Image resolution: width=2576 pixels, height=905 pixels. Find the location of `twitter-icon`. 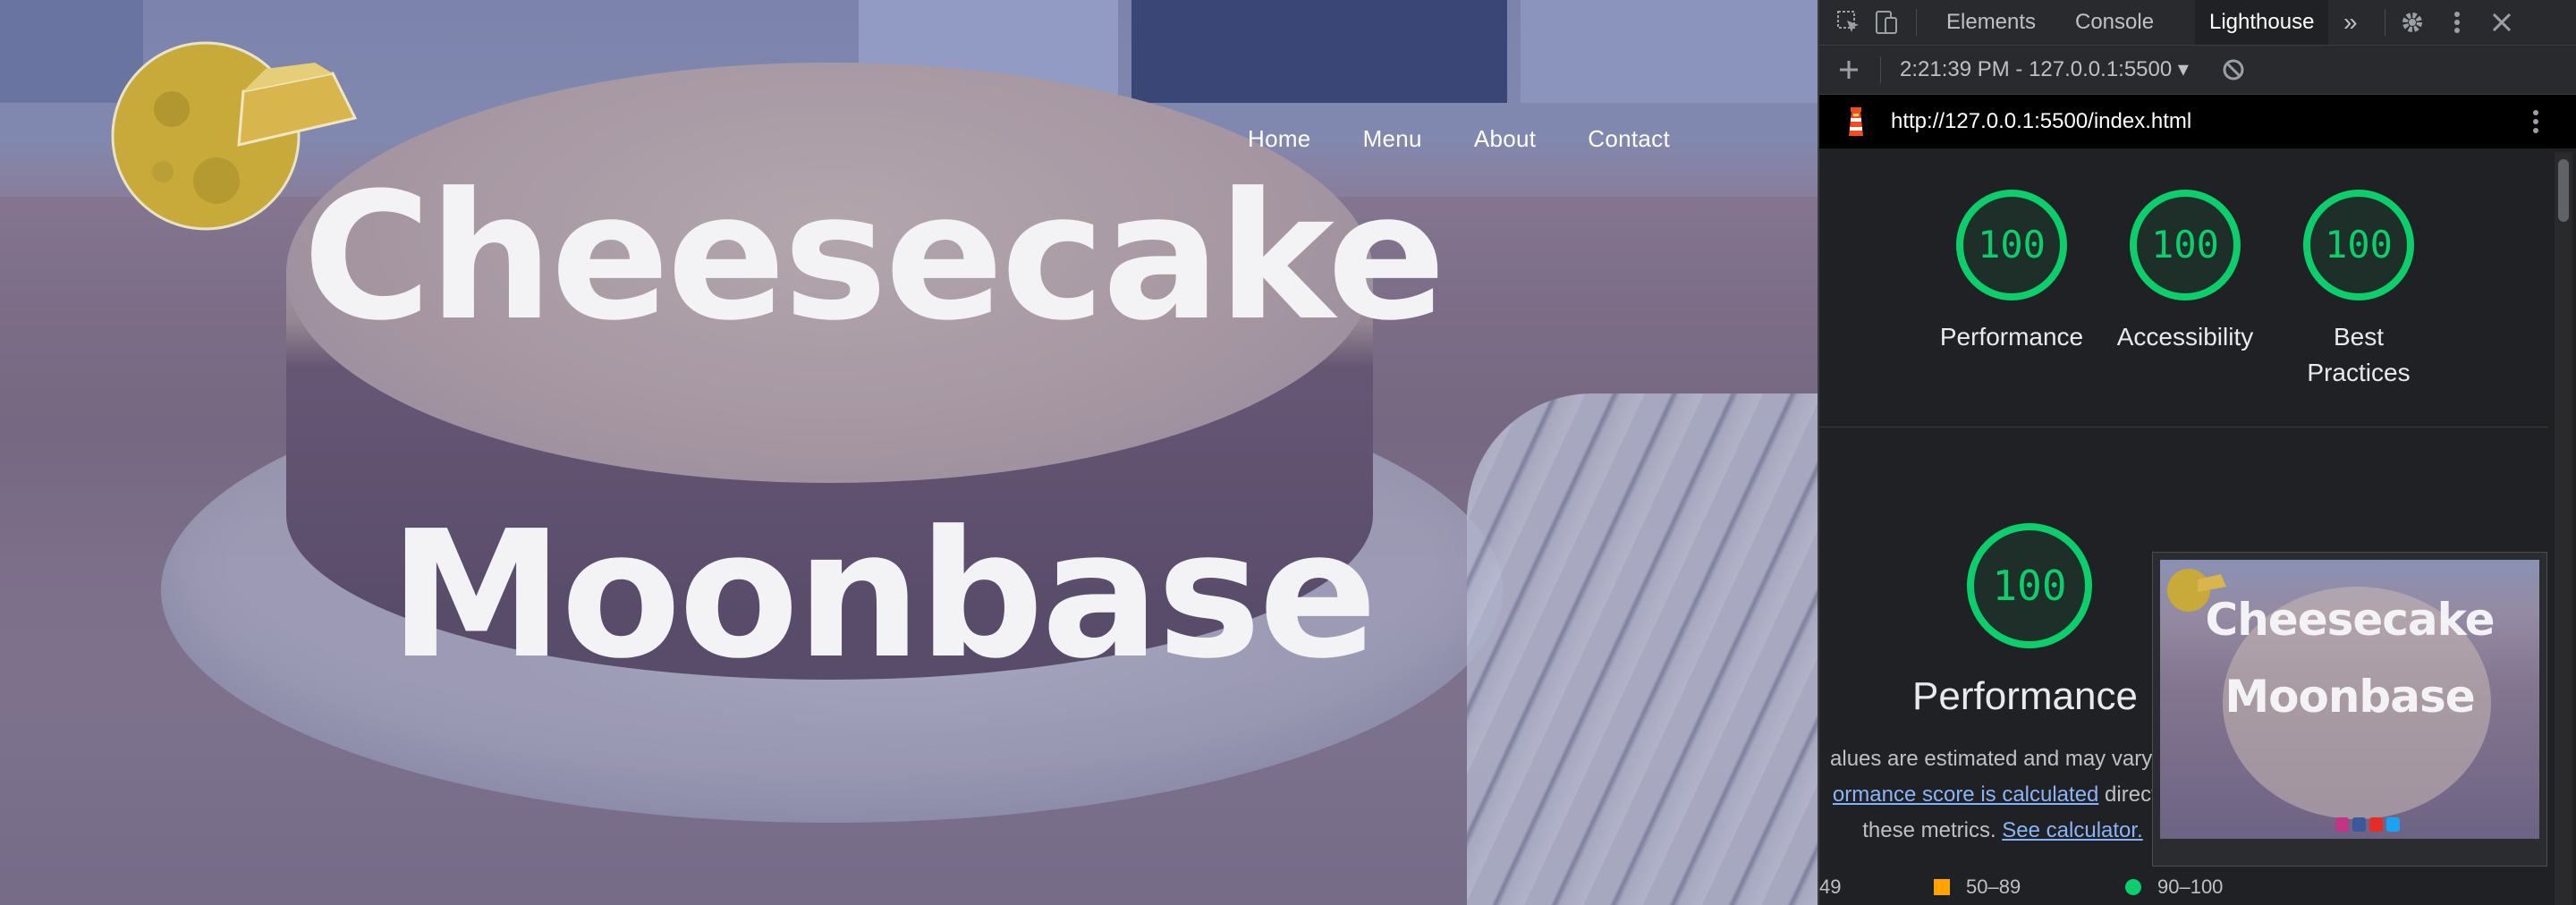

twitter-icon is located at coordinates (2393, 825).